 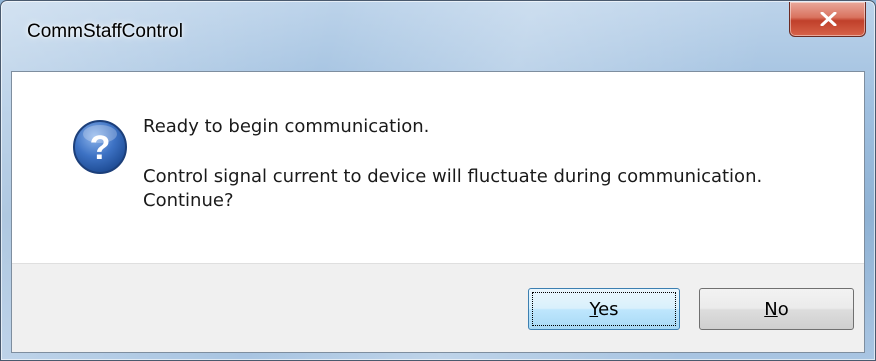 What do you see at coordinates (771, 309) in the screenshot?
I see `no-accelerator: N` at bounding box center [771, 309].